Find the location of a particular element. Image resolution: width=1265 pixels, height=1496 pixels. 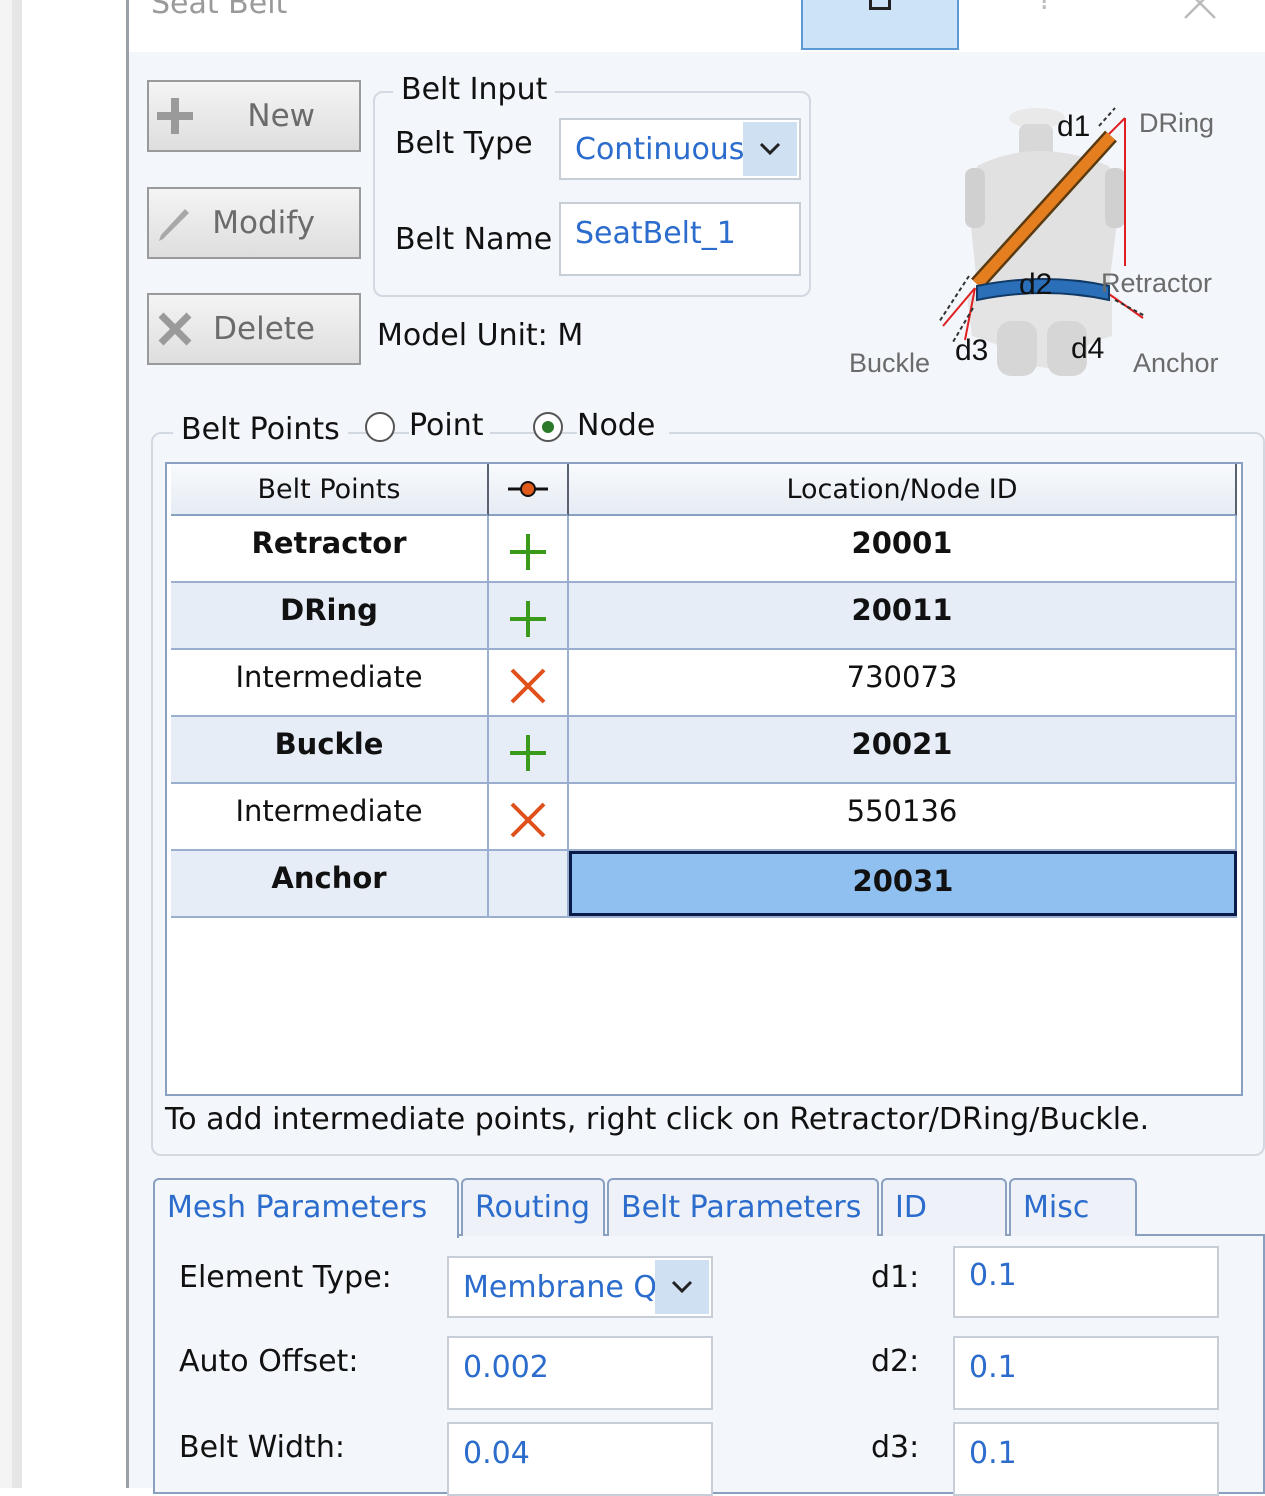

auto-offset-value: 0.002 is located at coordinates (506, 1367).